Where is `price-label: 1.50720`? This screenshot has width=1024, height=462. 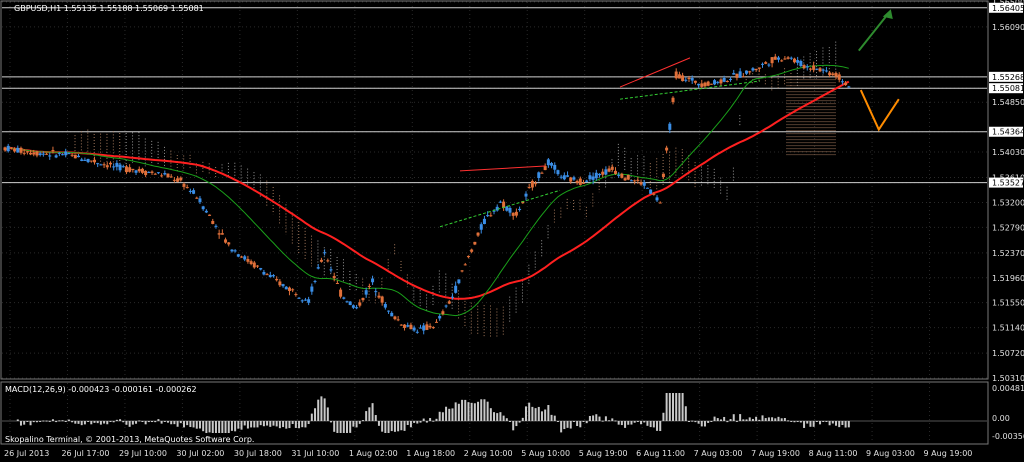
price-label: 1.50720 is located at coordinates (1008, 353).